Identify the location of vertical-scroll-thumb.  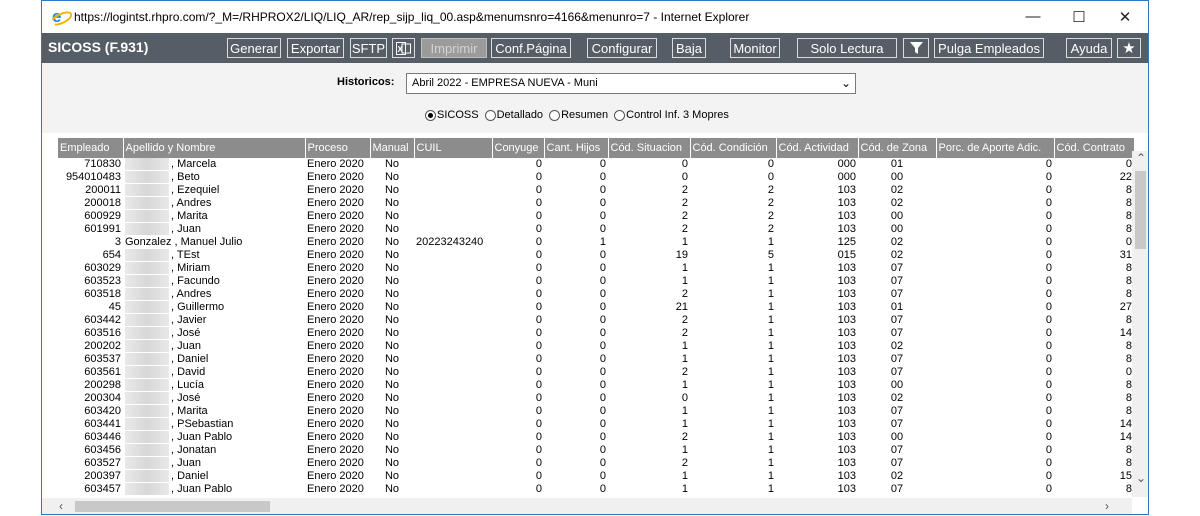
(1140, 210).